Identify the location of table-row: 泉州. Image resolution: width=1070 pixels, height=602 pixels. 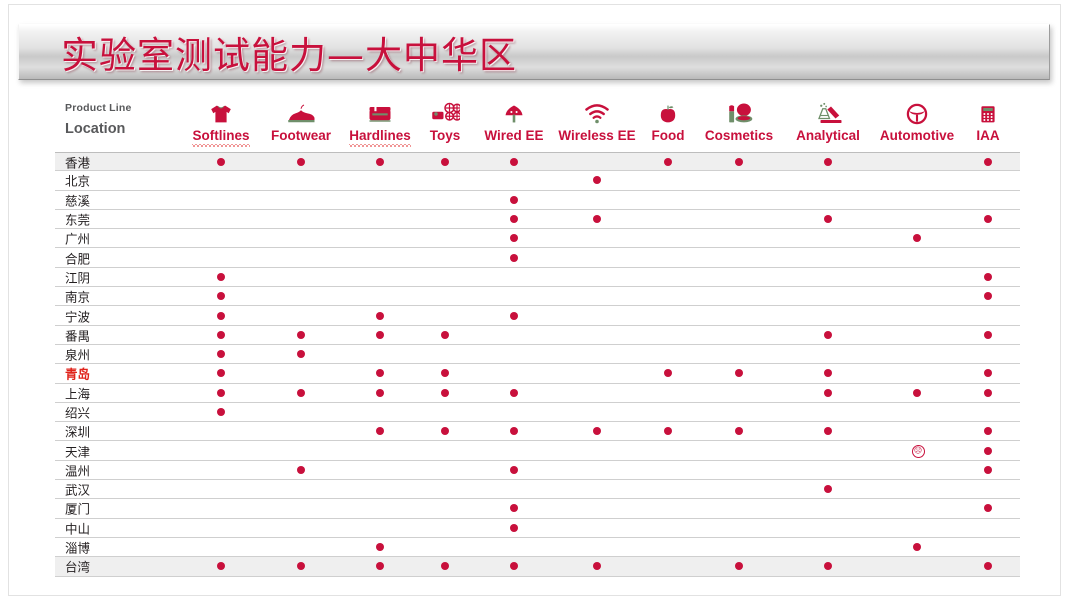
(537, 355).